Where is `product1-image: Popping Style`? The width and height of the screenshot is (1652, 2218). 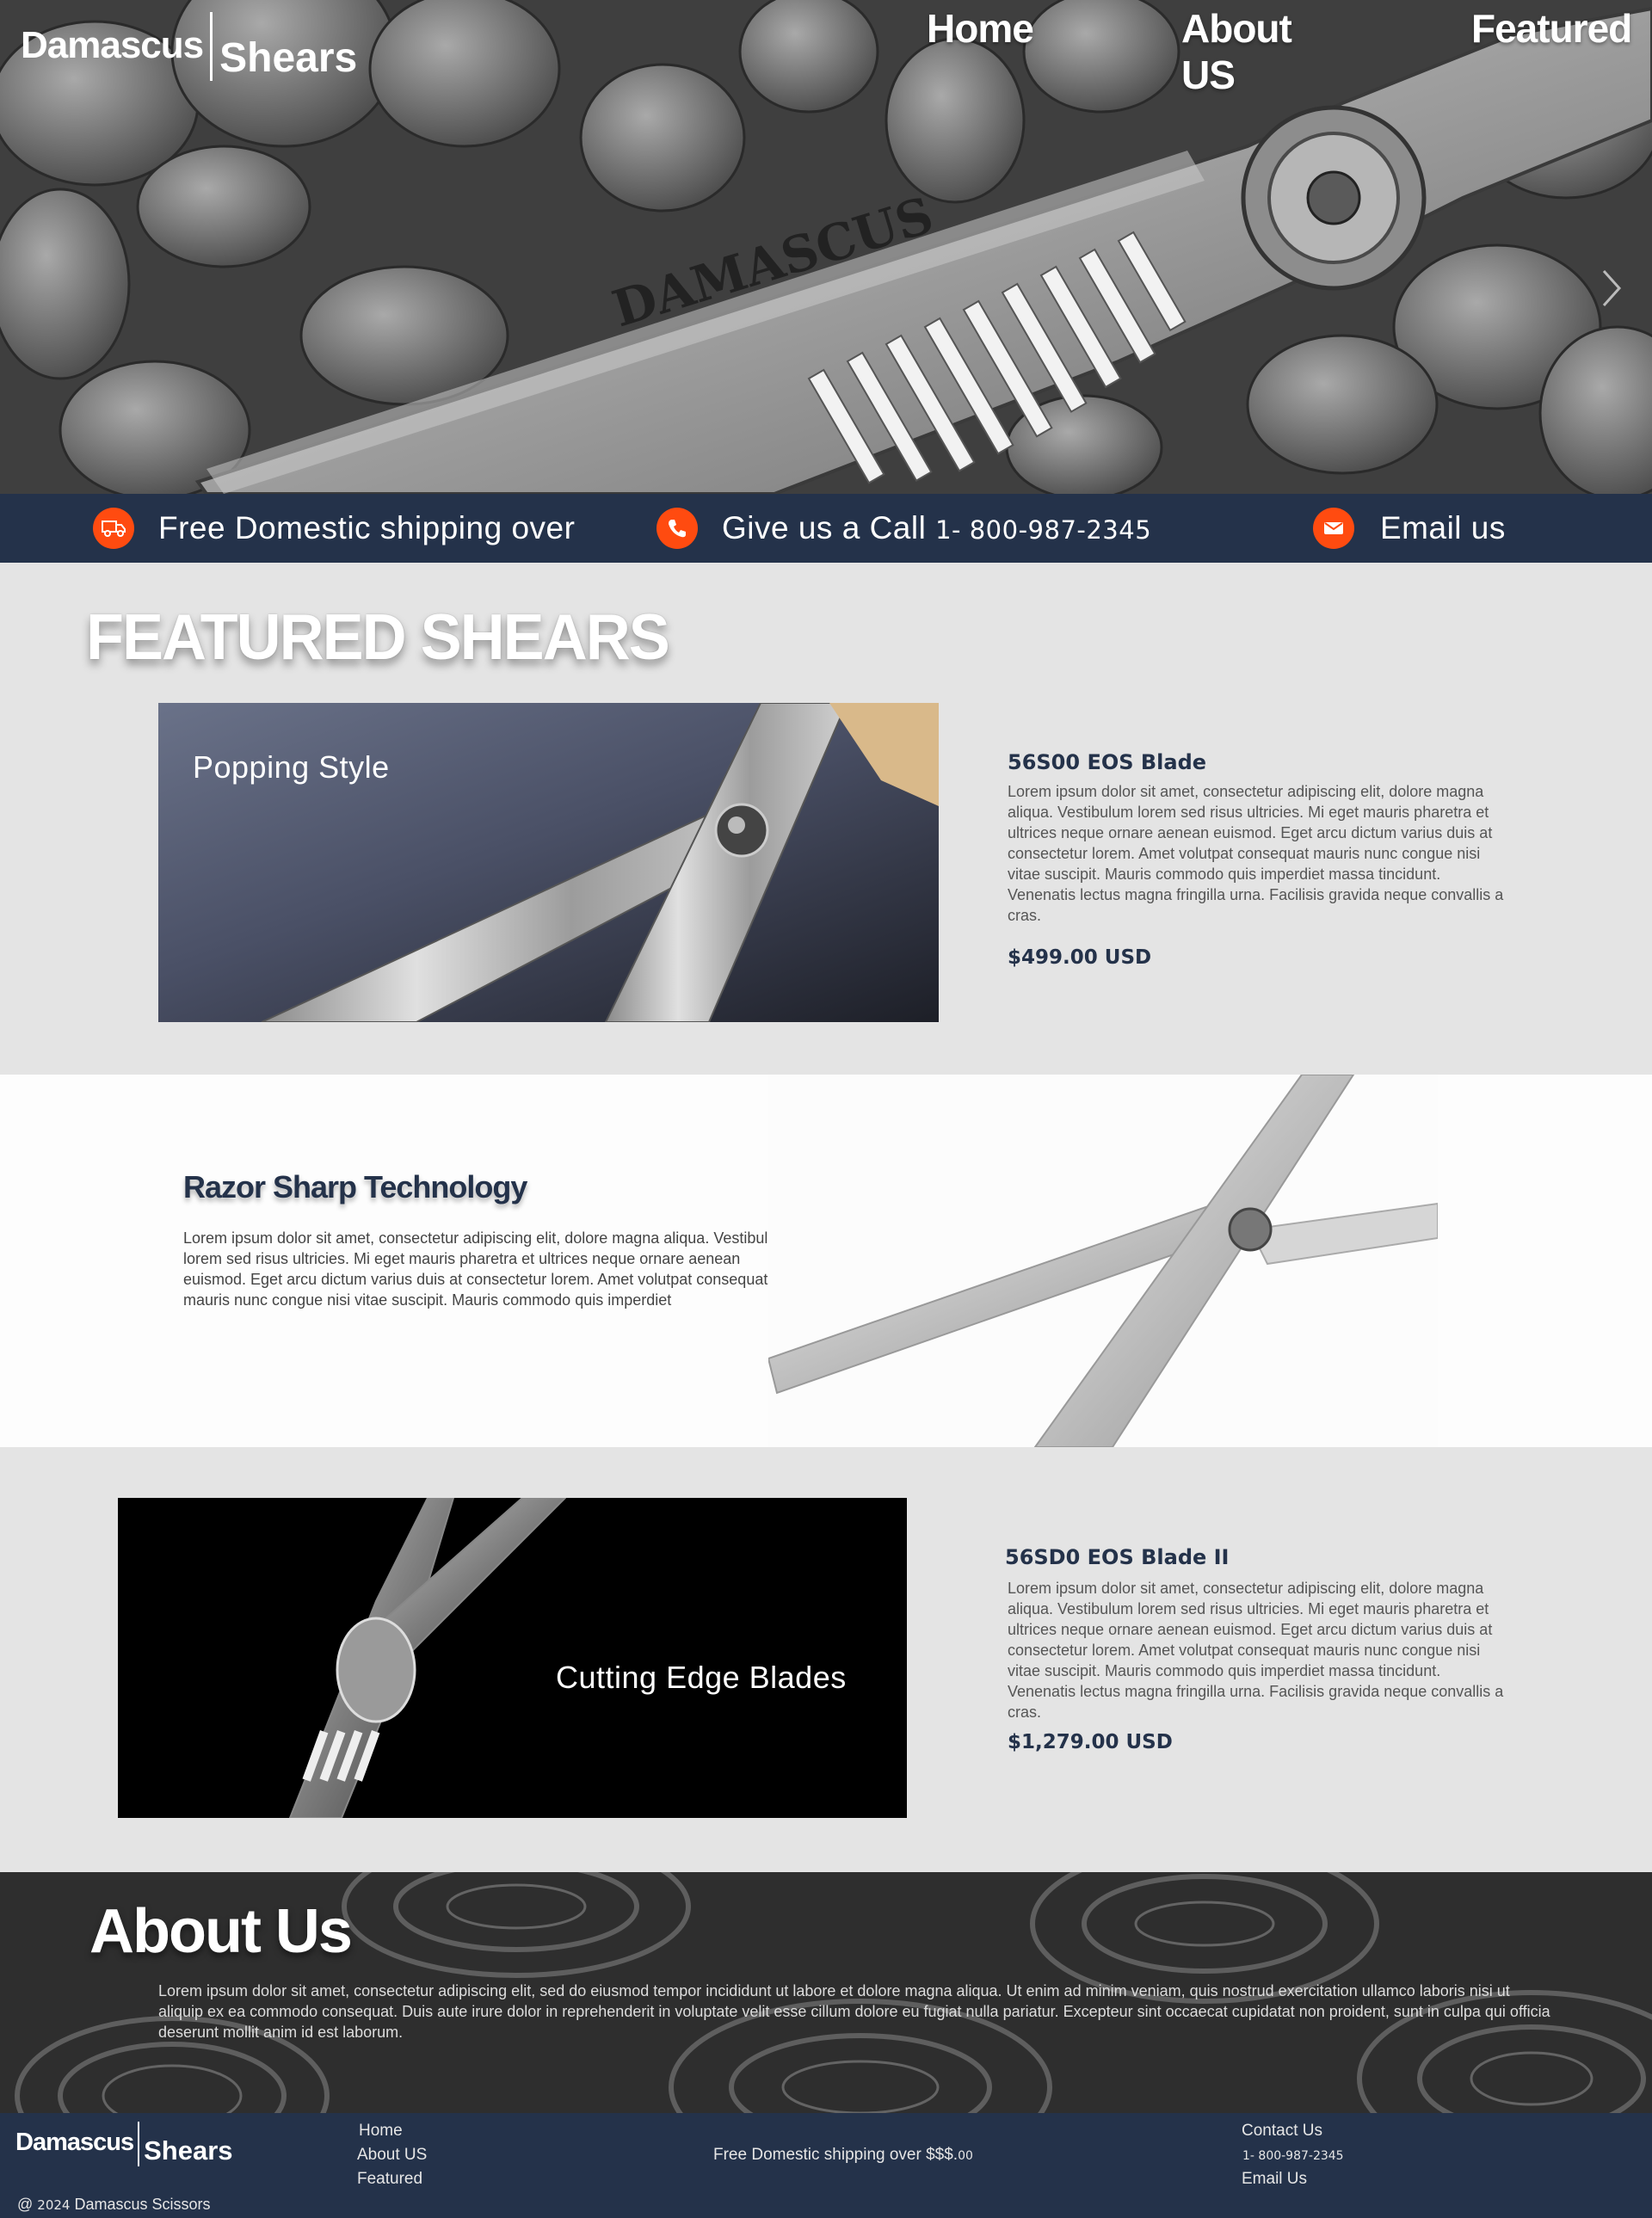 product1-image: Popping Style is located at coordinates (548, 862).